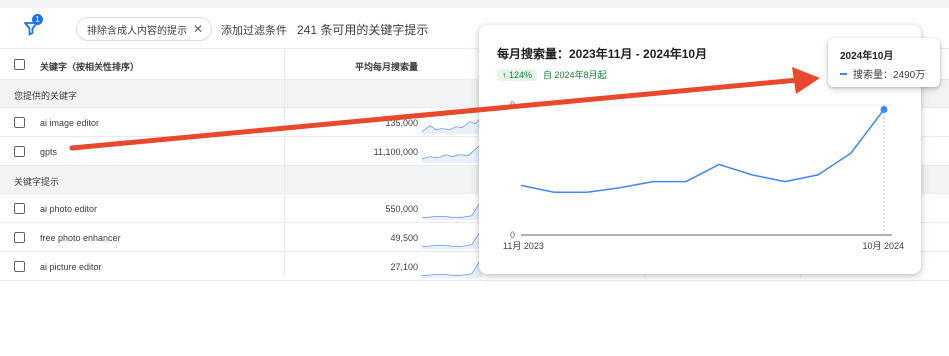 This screenshot has width=949, height=356. What do you see at coordinates (198, 29) in the screenshot?
I see `close-icon: ✕` at bounding box center [198, 29].